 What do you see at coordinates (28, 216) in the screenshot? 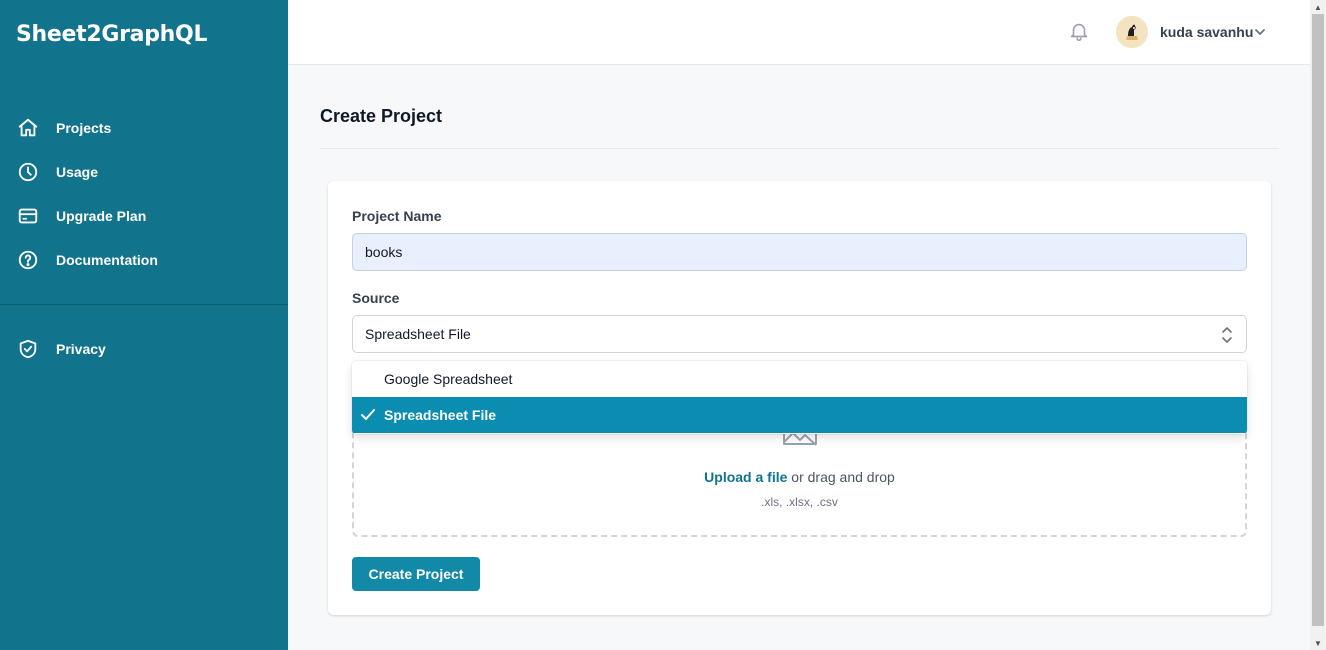
I see `credit-card-icon` at bounding box center [28, 216].